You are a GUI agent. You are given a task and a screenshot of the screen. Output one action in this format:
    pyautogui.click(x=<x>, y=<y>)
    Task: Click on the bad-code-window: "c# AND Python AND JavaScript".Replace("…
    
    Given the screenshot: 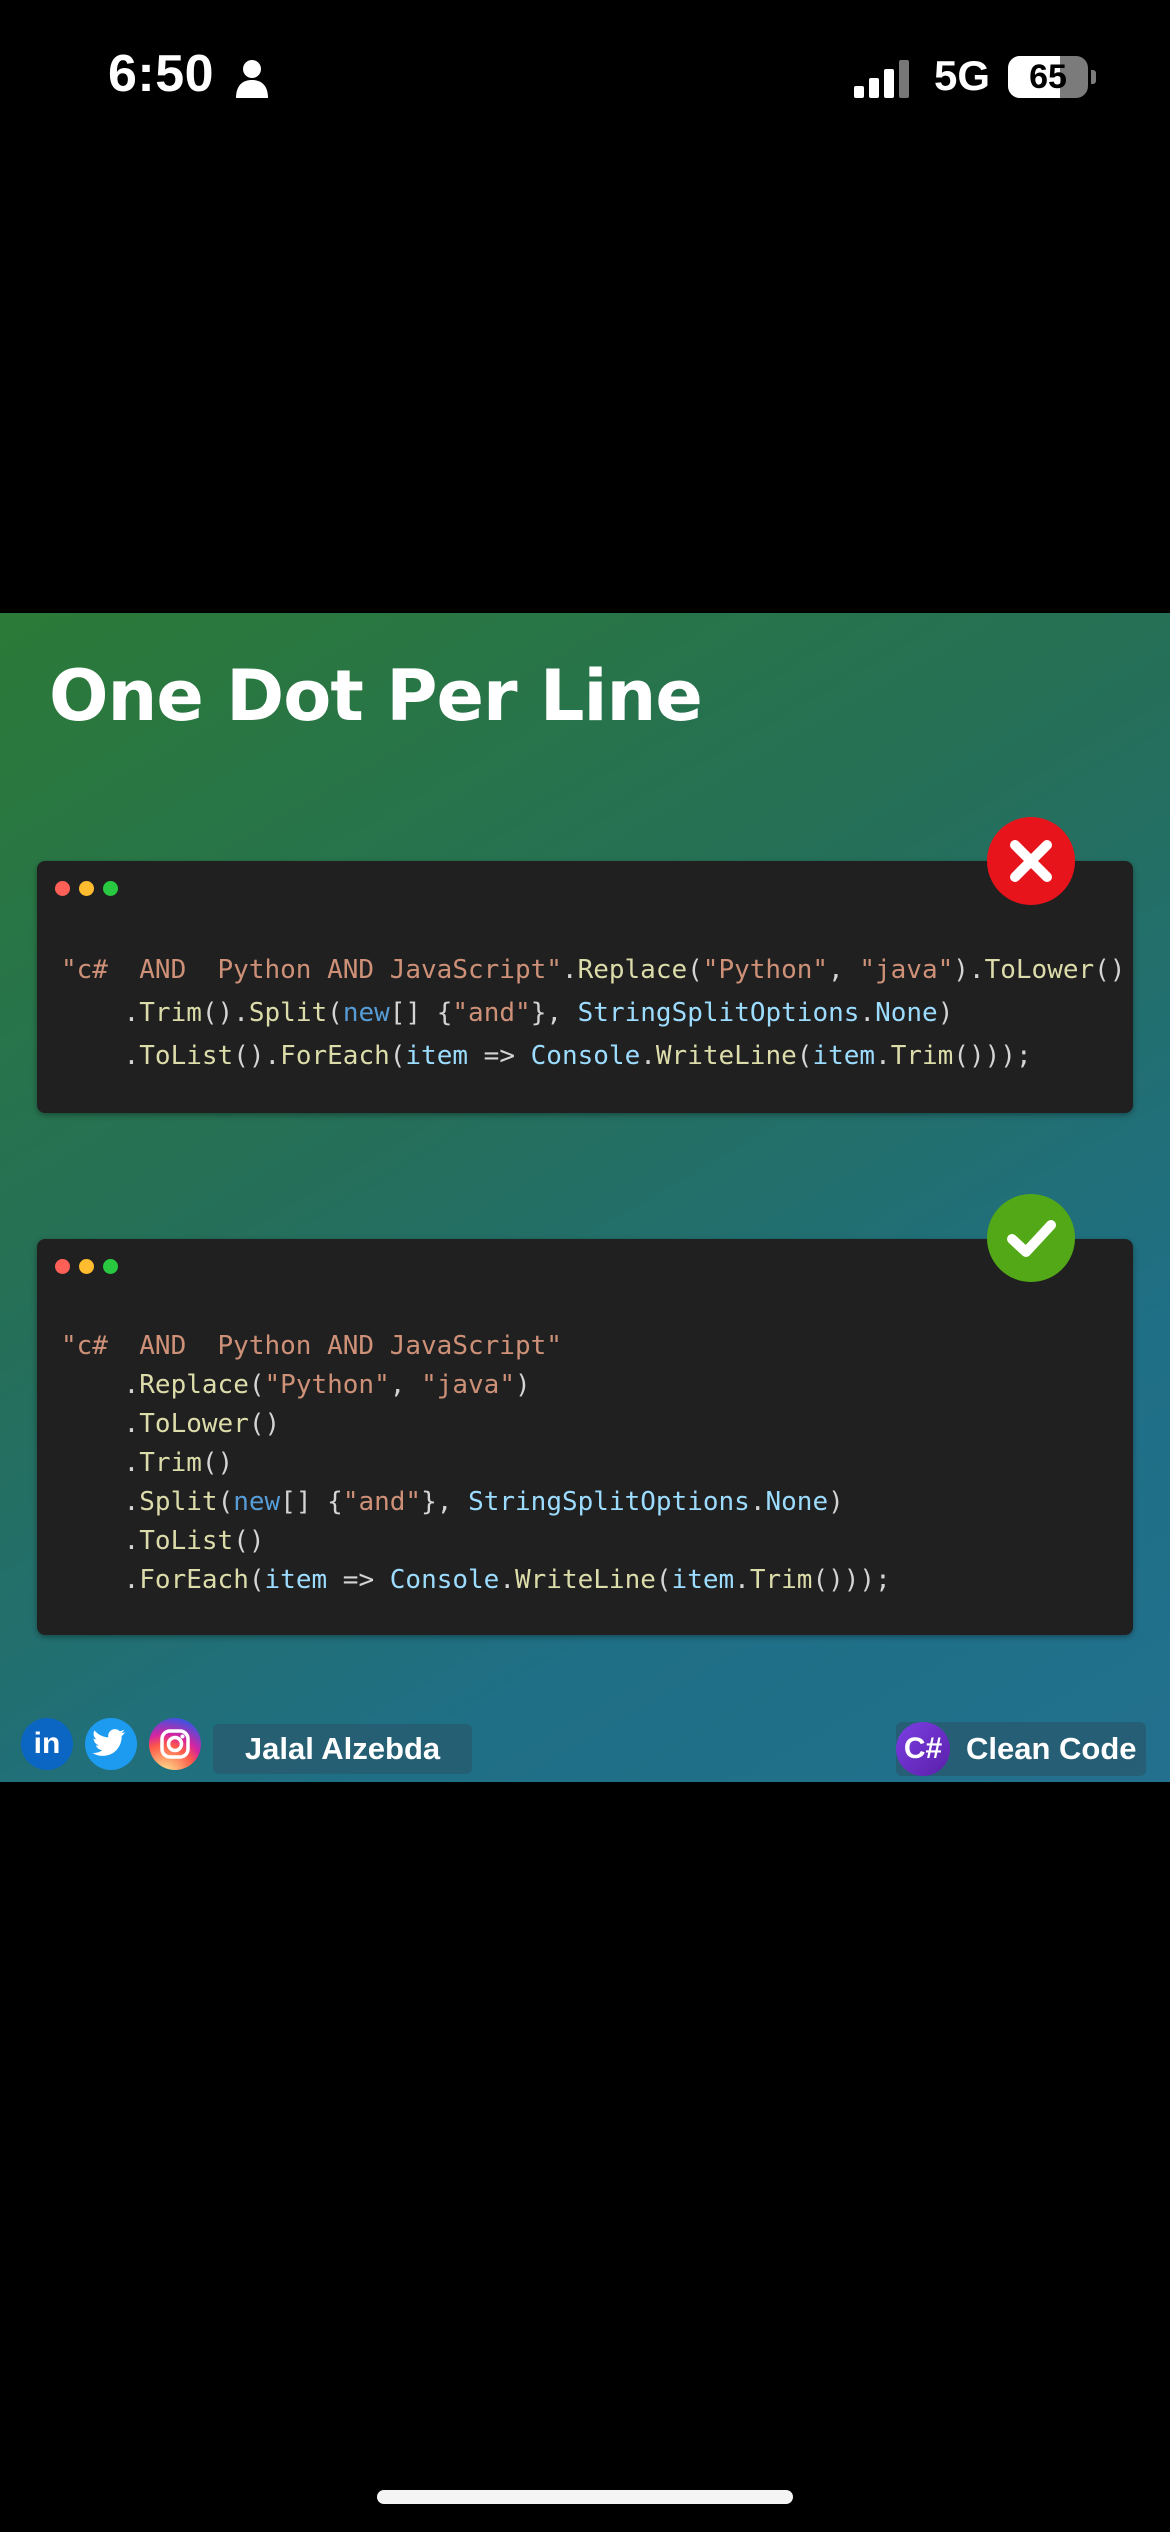 What is the action you would take?
    pyautogui.click(x=585, y=987)
    